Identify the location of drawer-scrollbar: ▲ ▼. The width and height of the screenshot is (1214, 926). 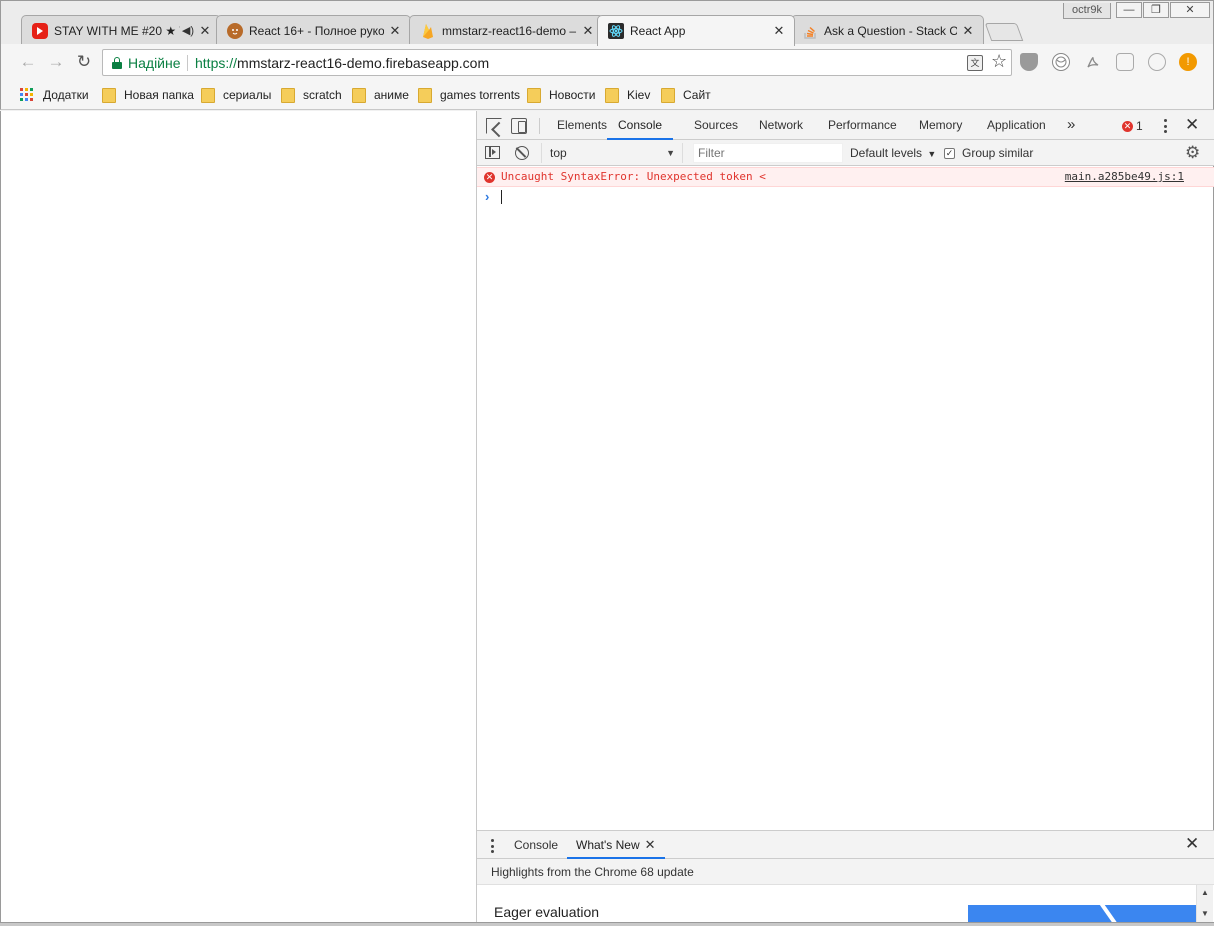
(1204, 904).